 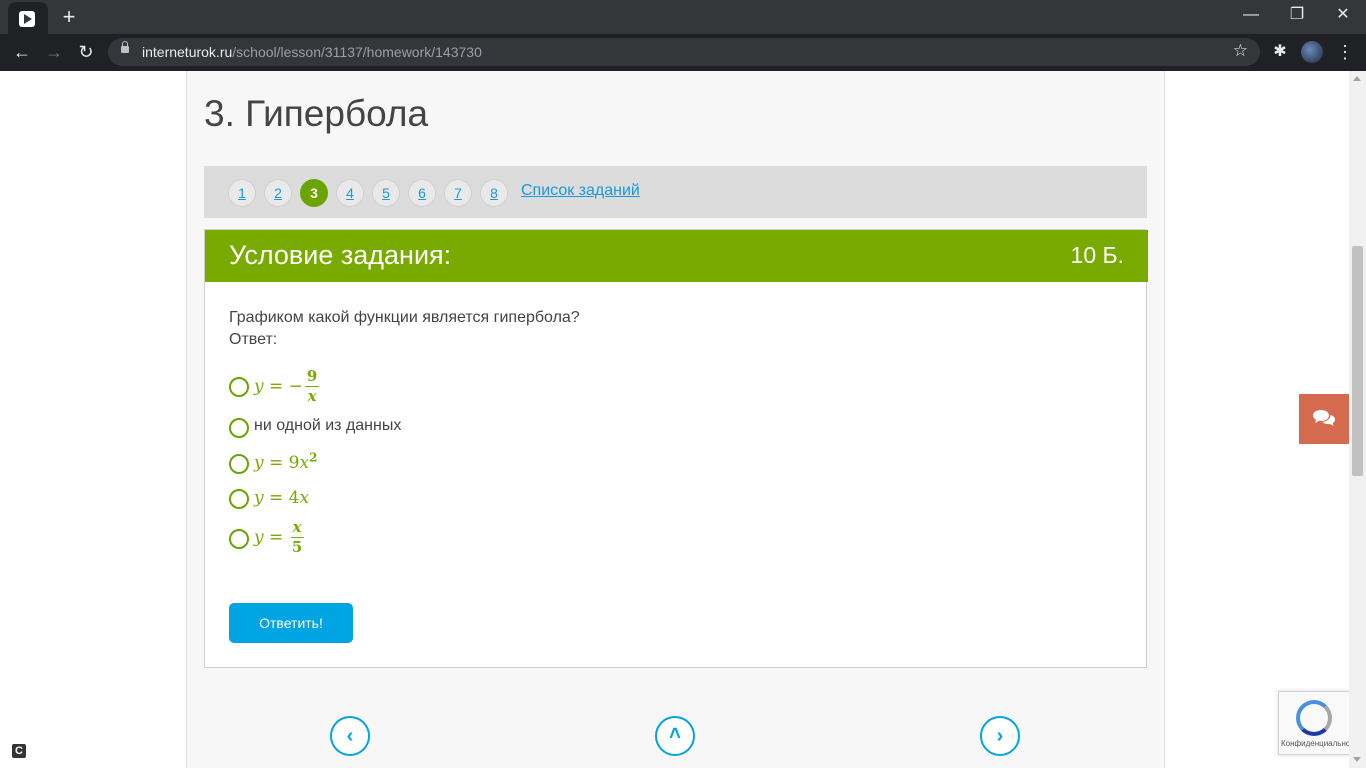 What do you see at coordinates (1315, 743) in the screenshot?
I see `recaptcha-privacy-text: Конфиденциальность` at bounding box center [1315, 743].